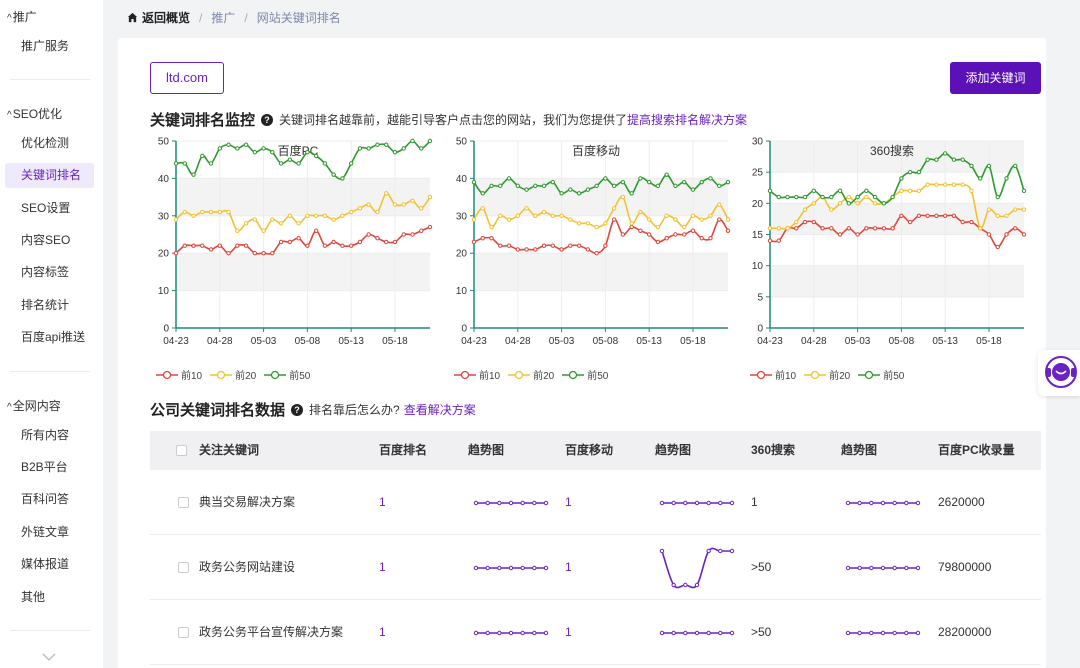 This screenshot has height=668, width=1080. What do you see at coordinates (881, 374) in the screenshot?
I see `legend-item: 前50` at bounding box center [881, 374].